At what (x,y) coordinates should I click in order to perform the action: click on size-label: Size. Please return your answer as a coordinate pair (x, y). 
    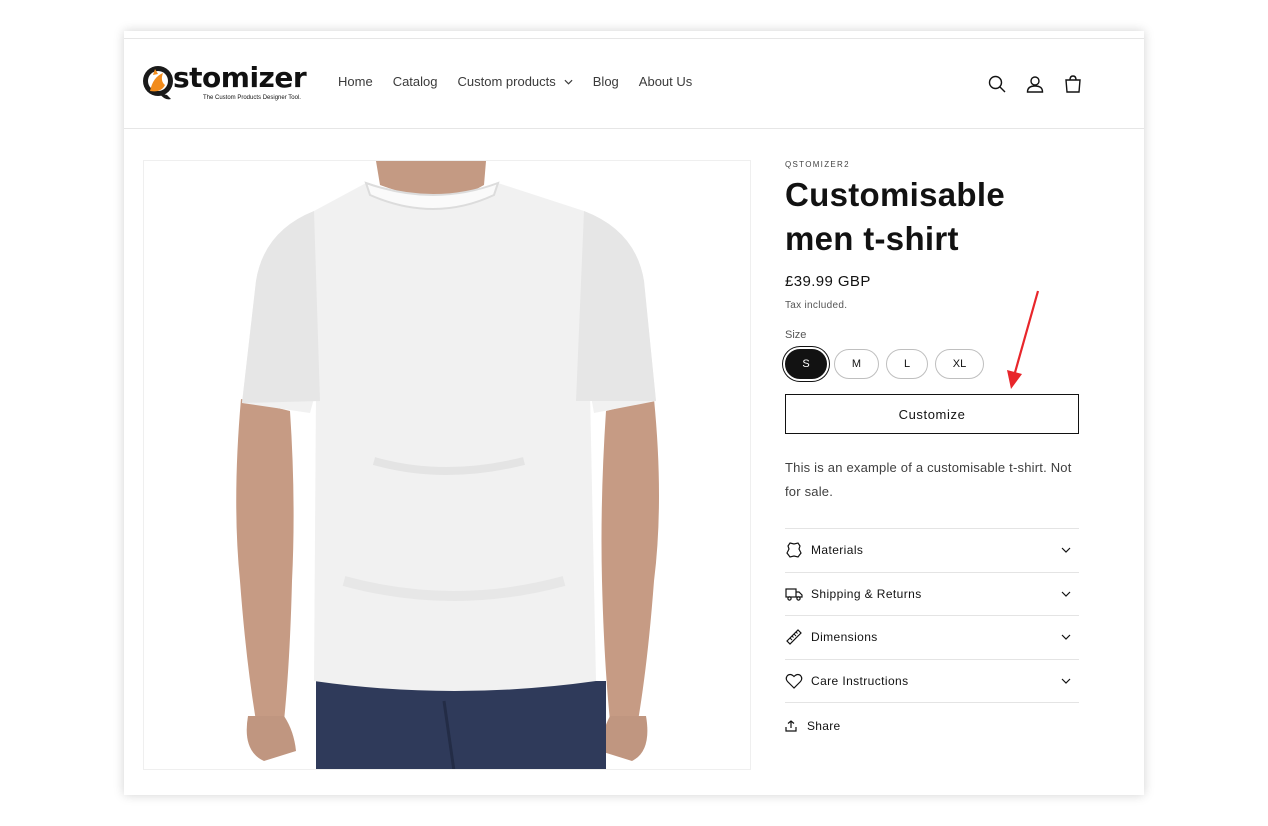
    Looking at the image, I should click on (796, 335).